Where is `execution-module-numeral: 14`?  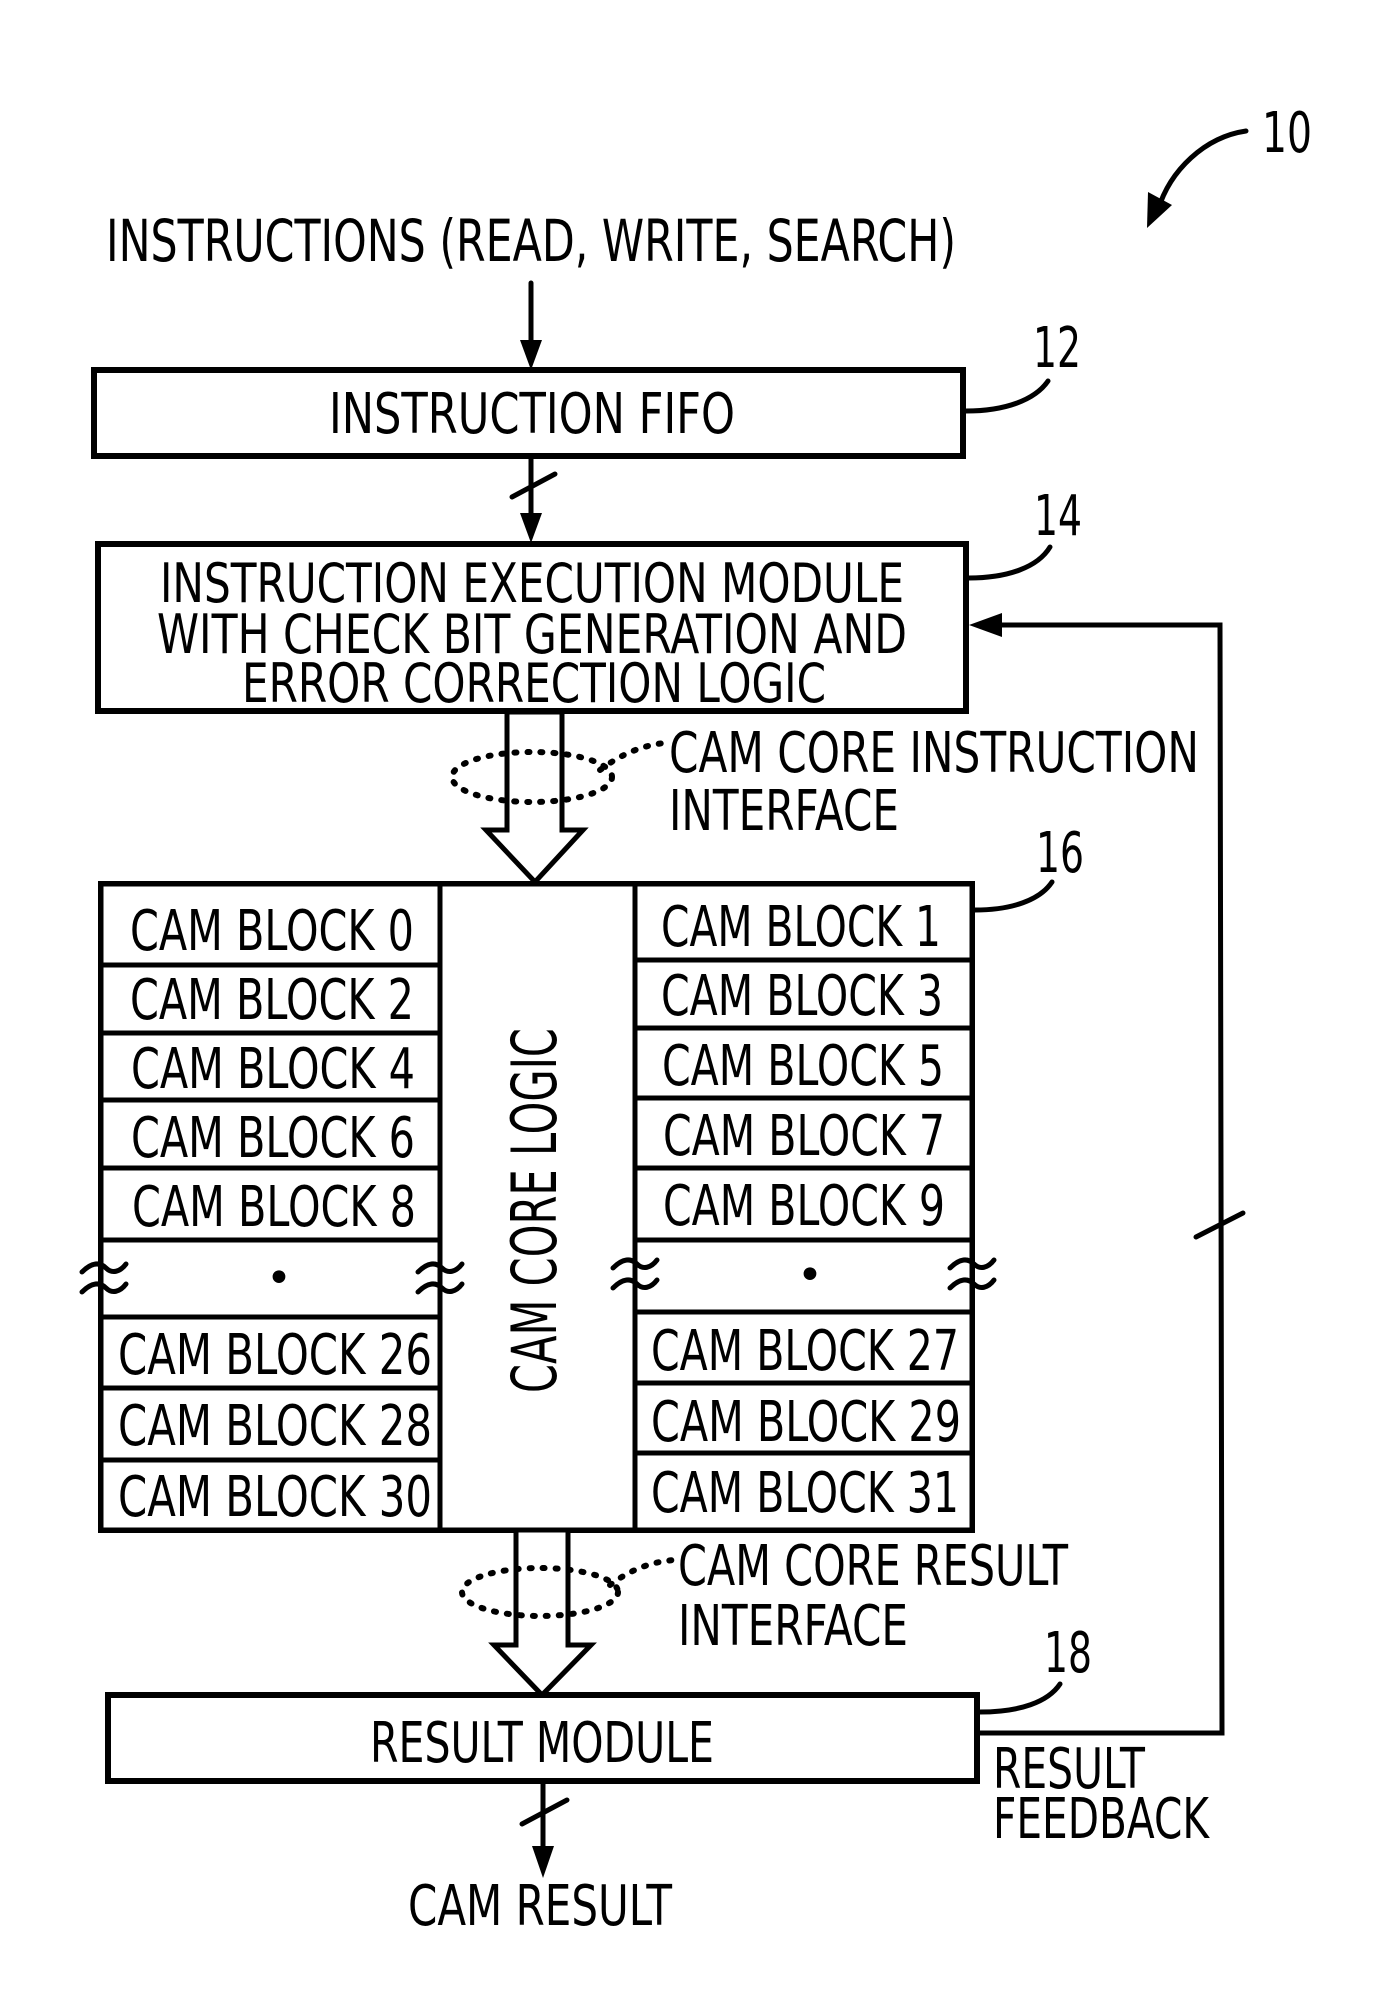 execution-module-numeral: 14 is located at coordinates (1058, 516).